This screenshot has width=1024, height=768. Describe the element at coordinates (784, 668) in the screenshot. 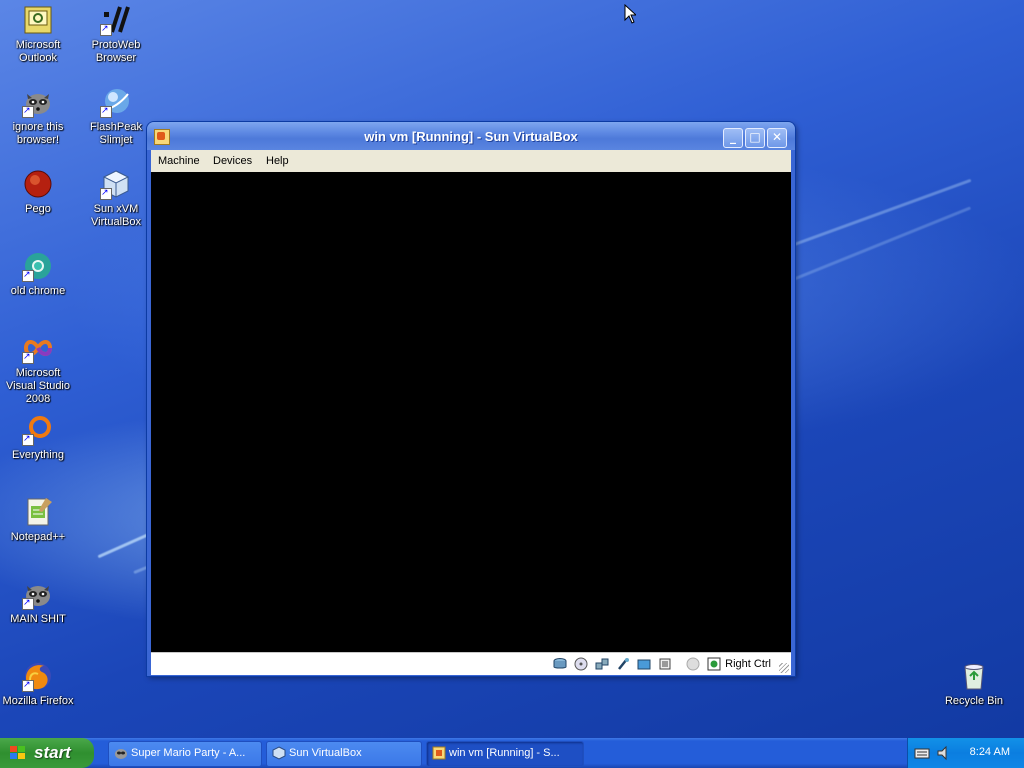

I see `resize-grip` at that location.